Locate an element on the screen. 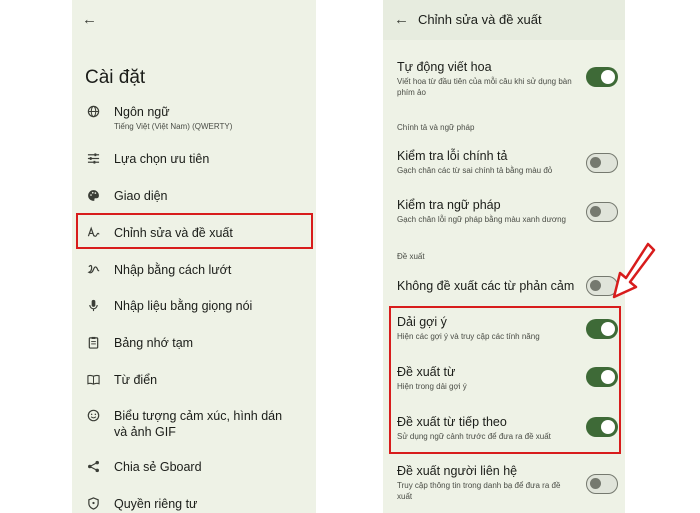 The width and height of the screenshot is (700, 513). book-icon is located at coordinates (93, 379).